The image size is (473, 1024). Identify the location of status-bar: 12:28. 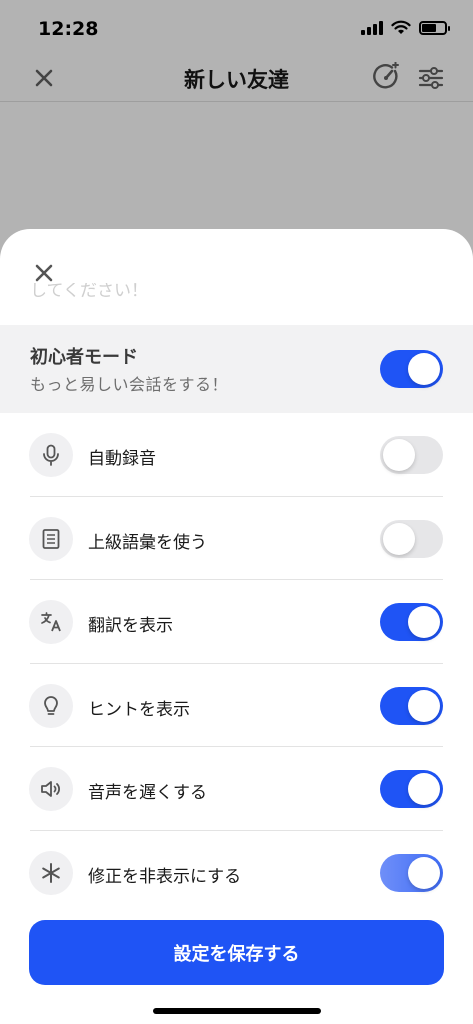
(236, 28).